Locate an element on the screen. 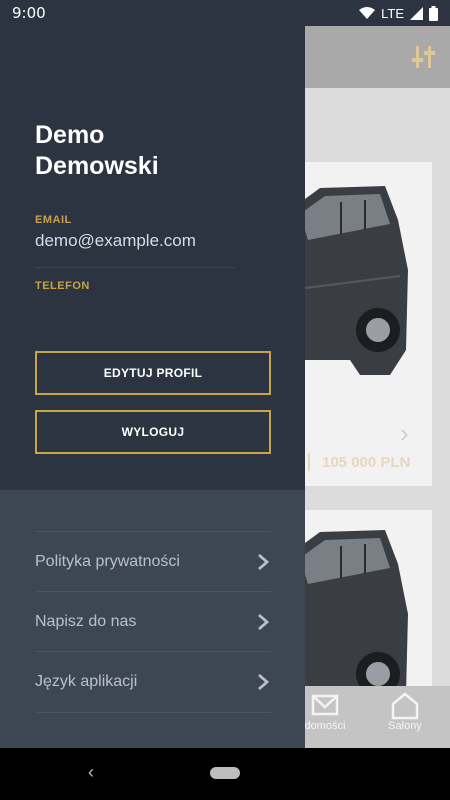  menu-item-label: Język aplikacji is located at coordinates (86, 681).